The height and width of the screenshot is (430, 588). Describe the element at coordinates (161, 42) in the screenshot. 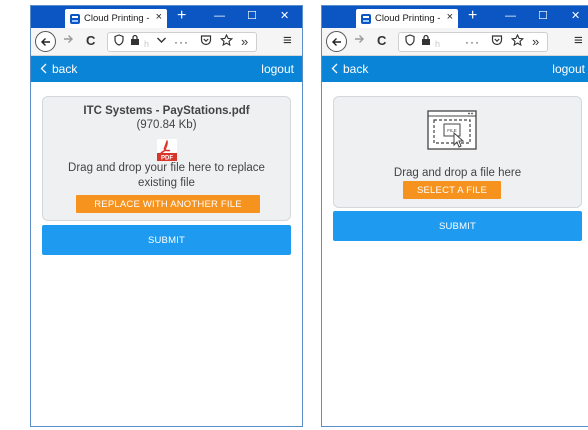

I see `chevron-down-icon` at that location.